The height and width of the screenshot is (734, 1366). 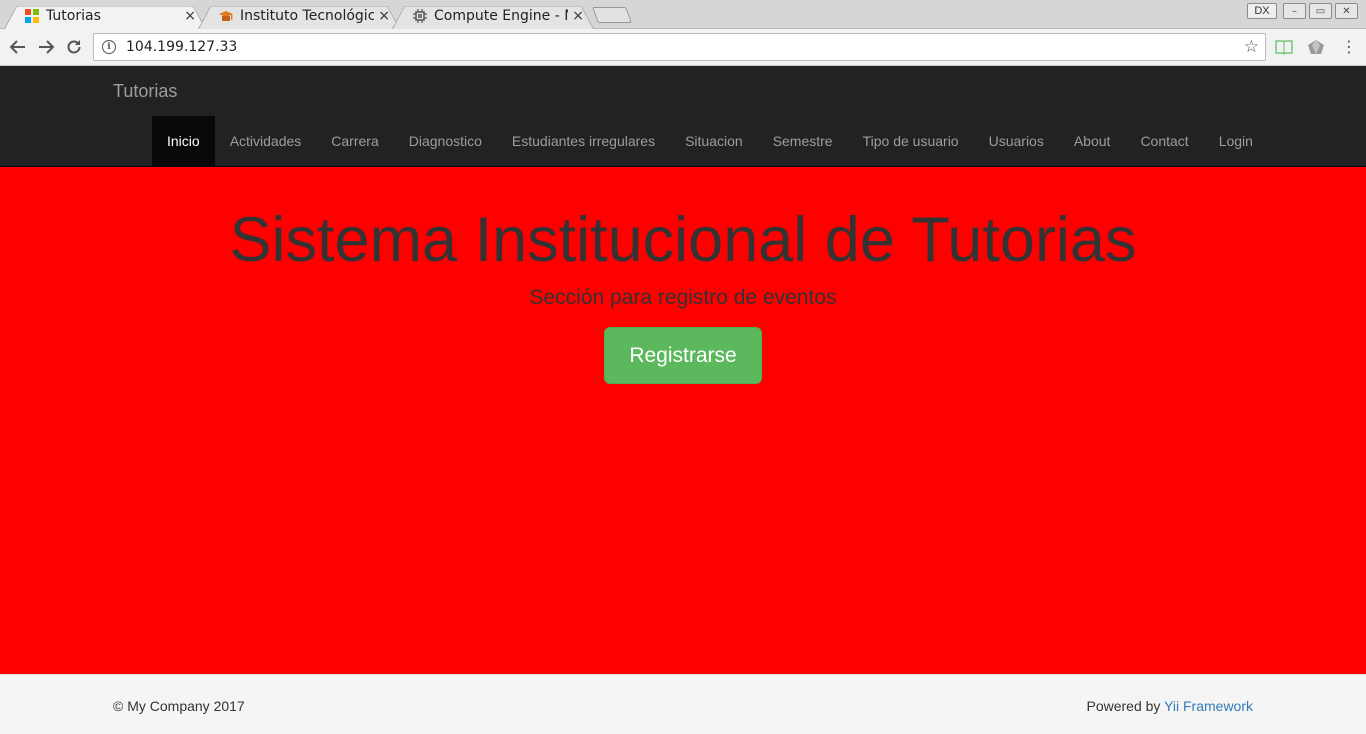 I want to click on new-tab-button, so click(x=612, y=15).